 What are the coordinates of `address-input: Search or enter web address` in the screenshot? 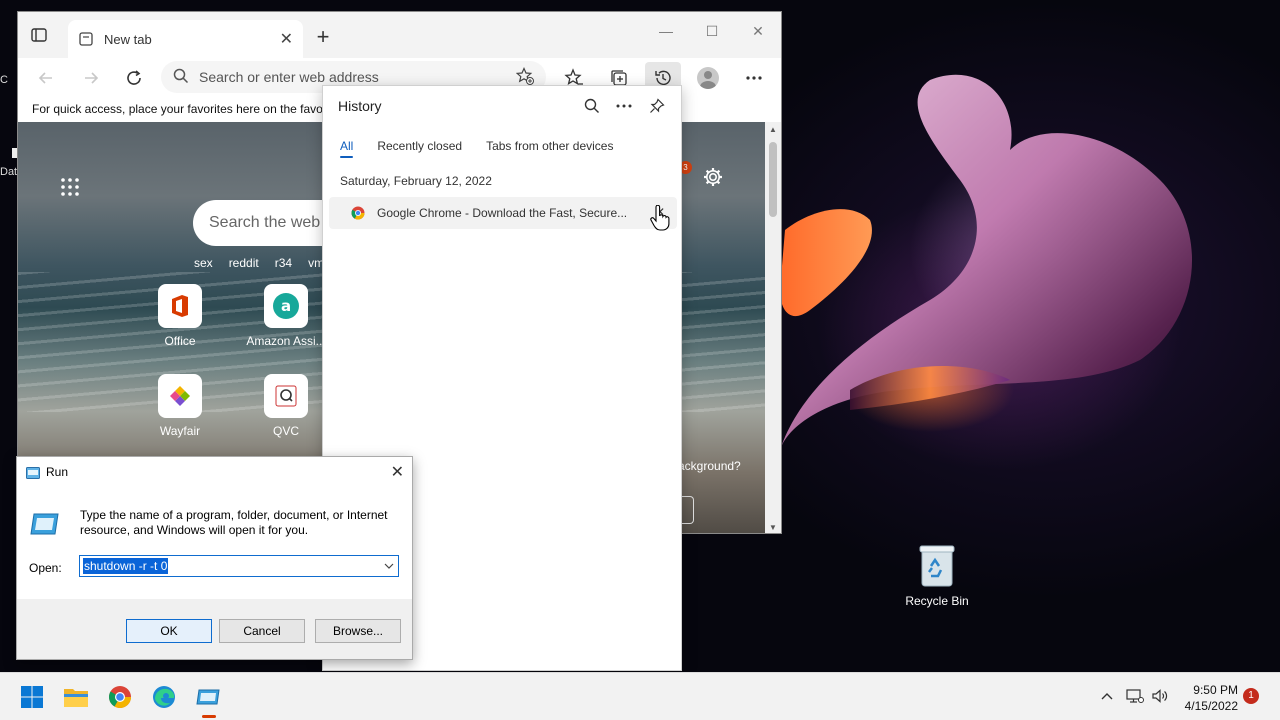 It's located at (289, 77).